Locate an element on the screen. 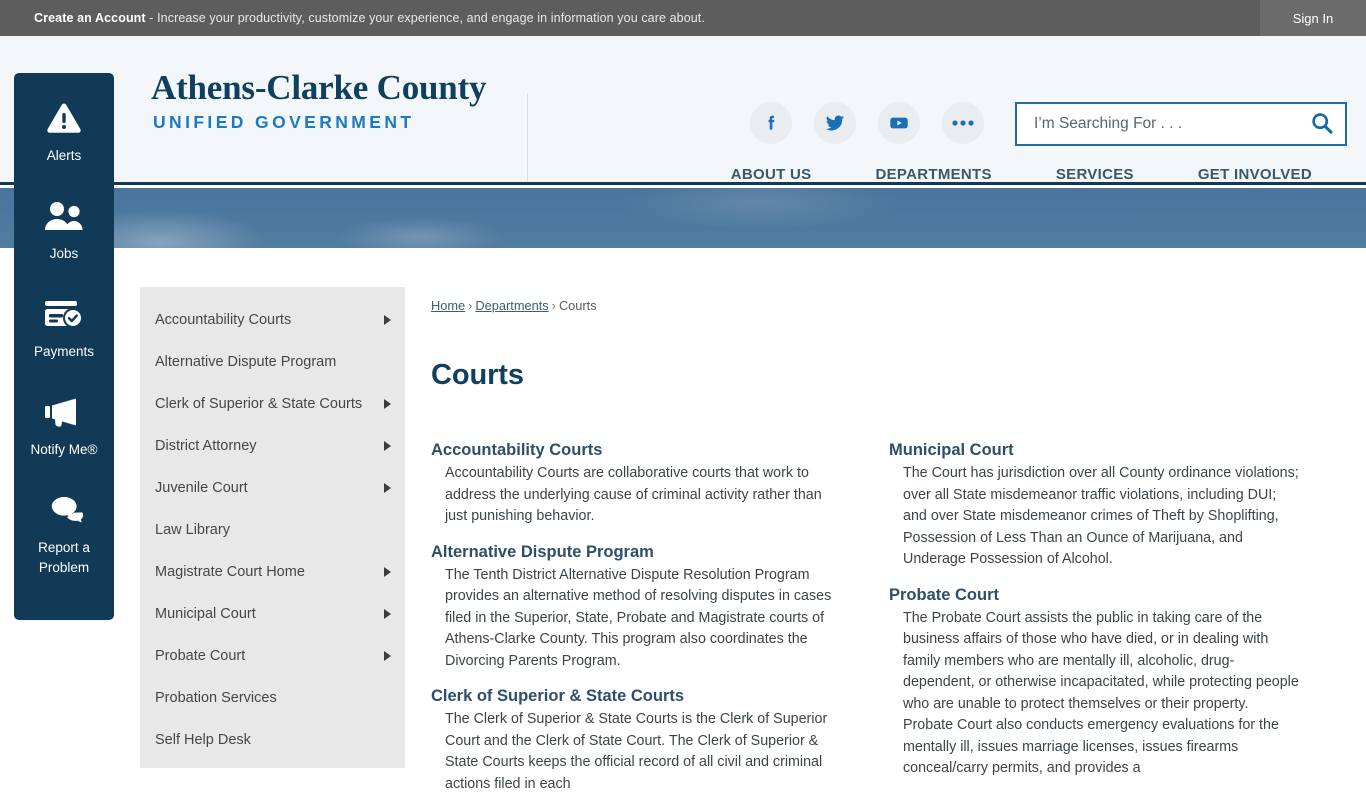  rail-item-alerts: Alerts is located at coordinates (64, 144).